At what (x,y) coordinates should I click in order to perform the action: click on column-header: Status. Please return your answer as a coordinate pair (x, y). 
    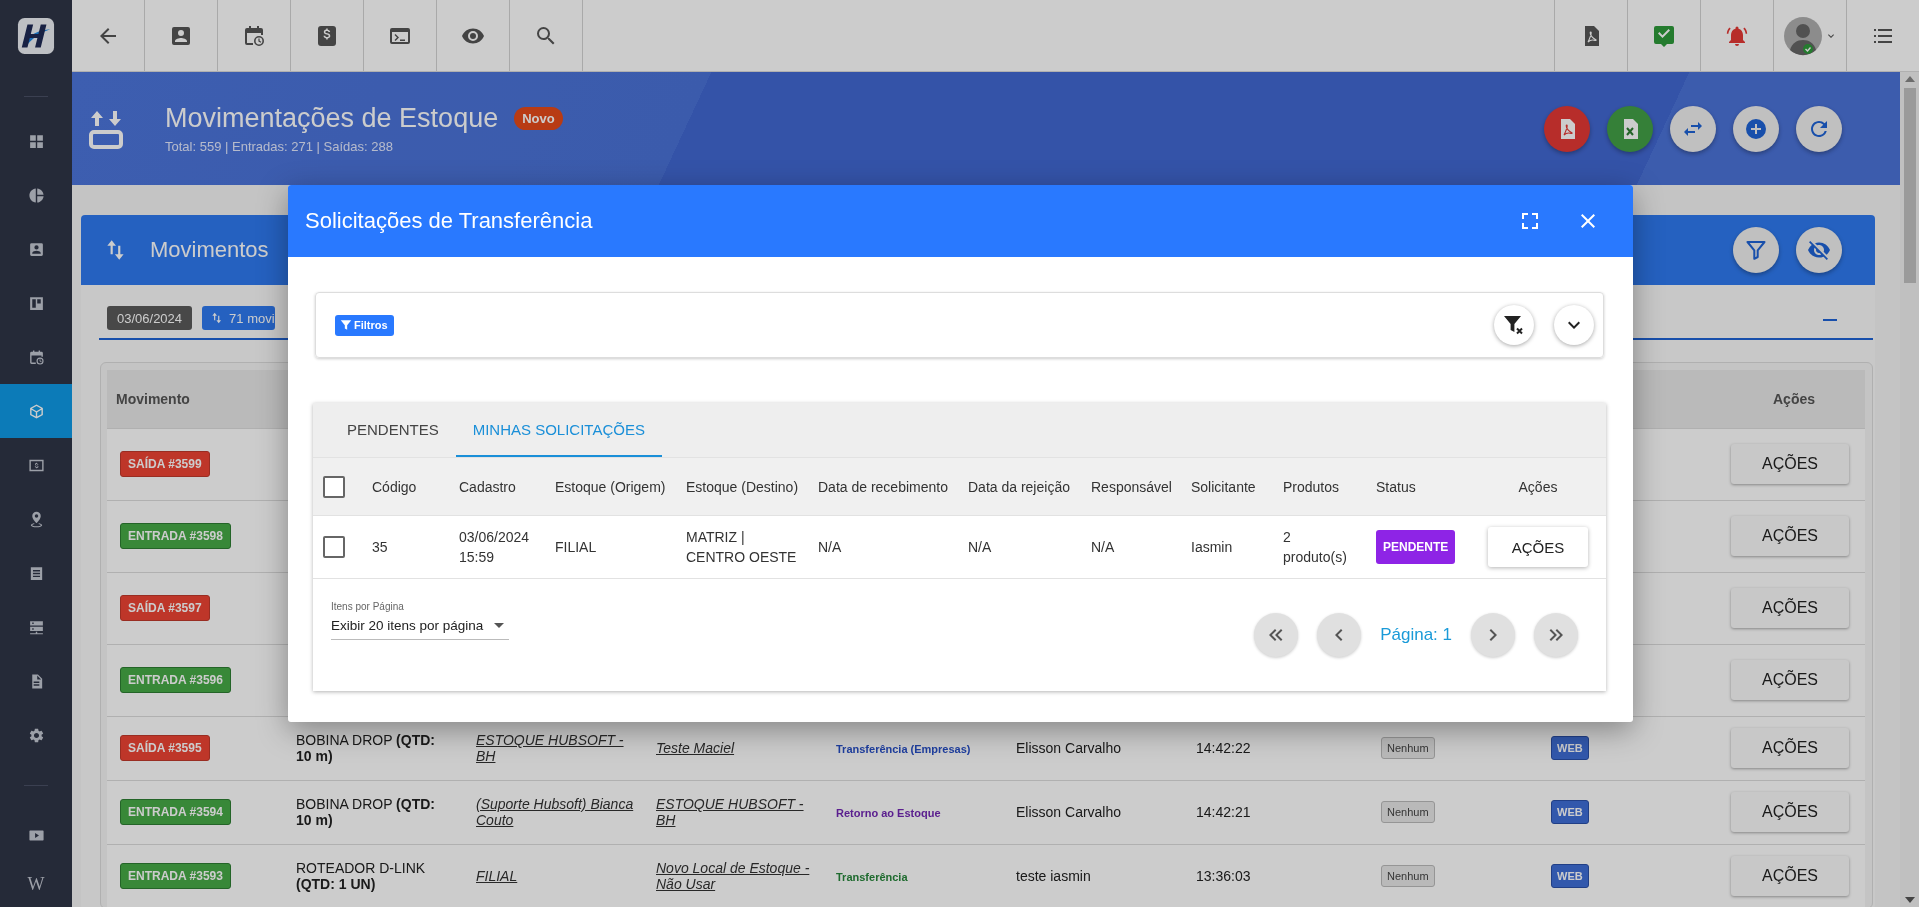
    Looking at the image, I should click on (1418, 486).